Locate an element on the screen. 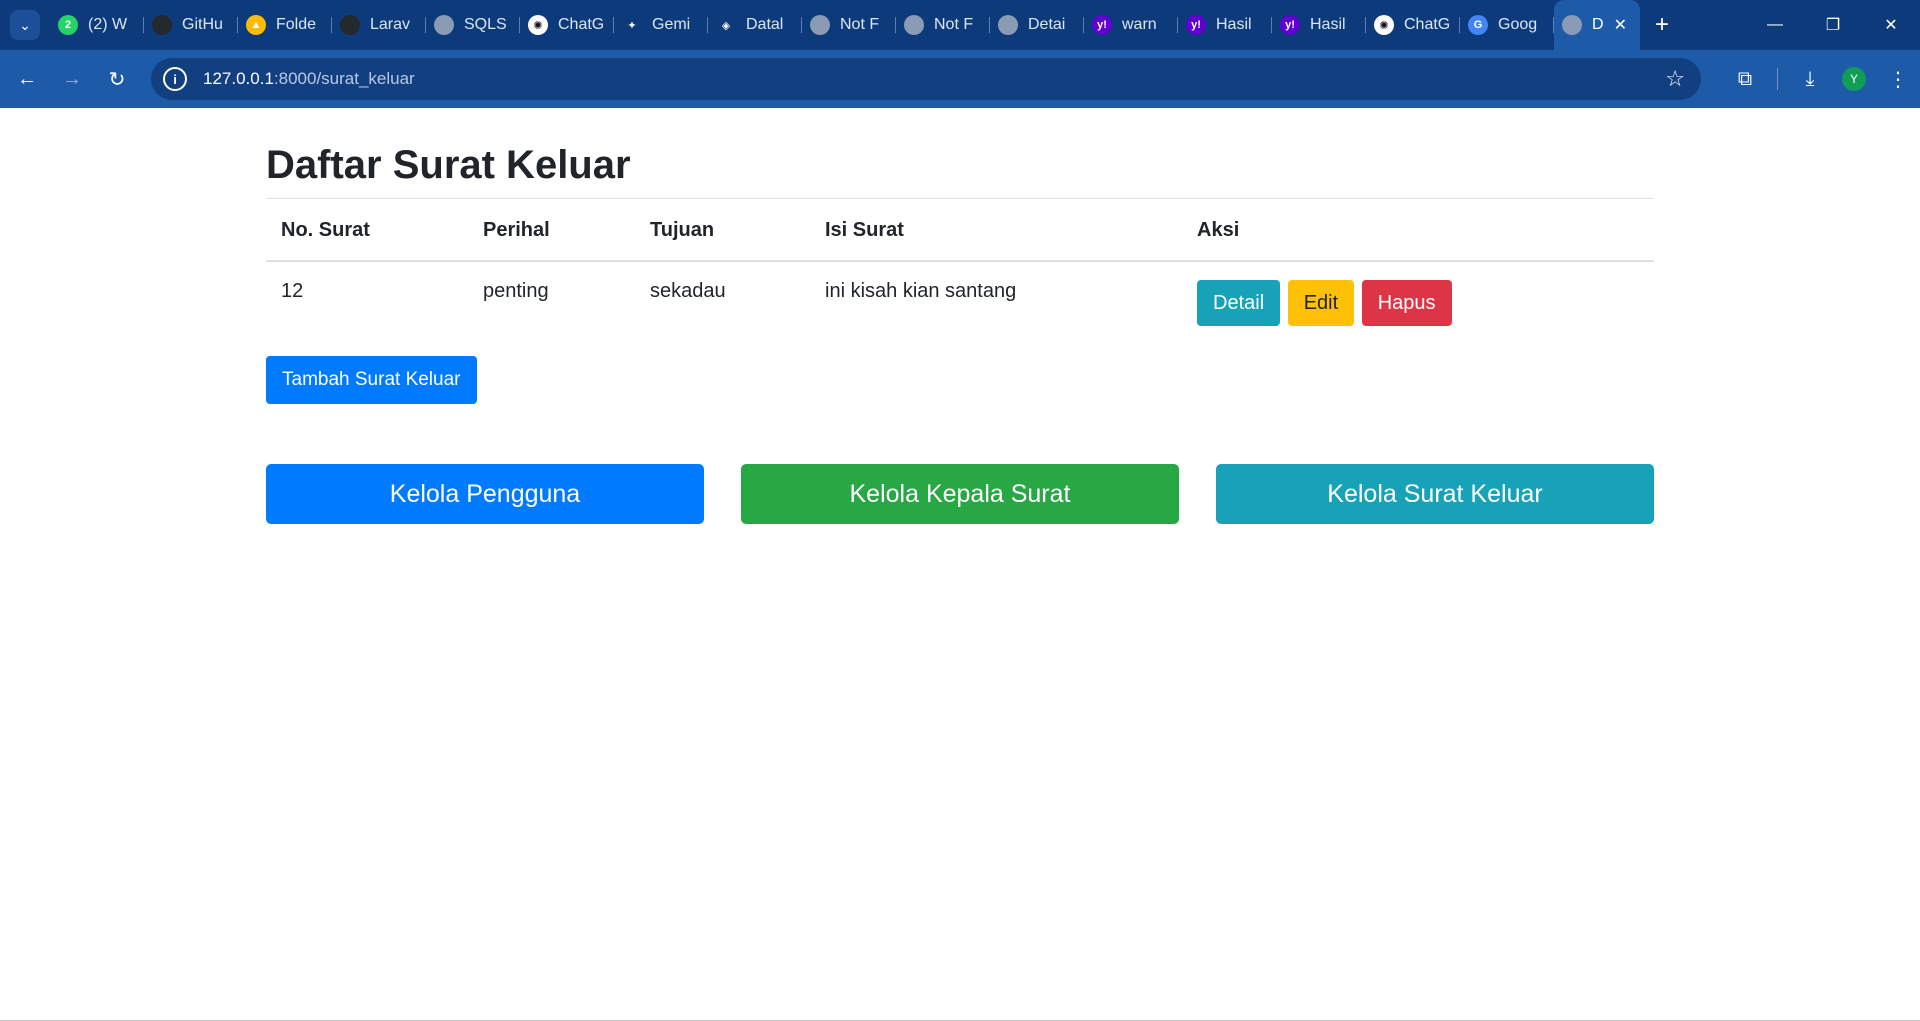 This screenshot has height=1021, width=1920. restore-button: ❐ is located at coordinates (1833, 25).